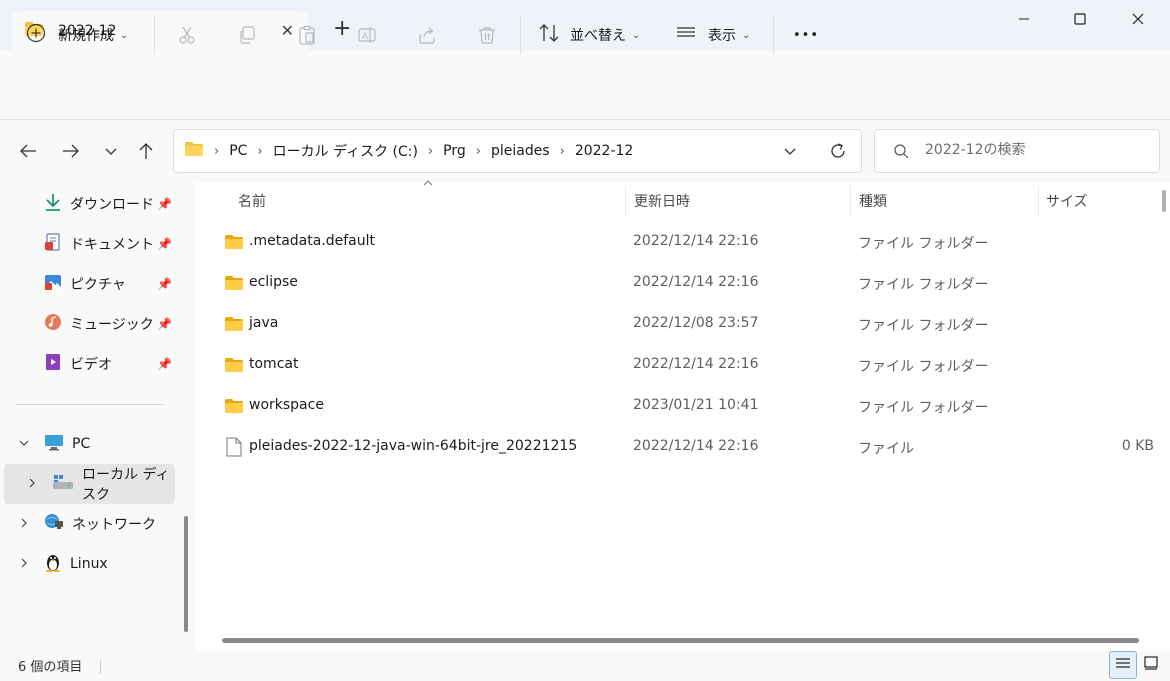  I want to click on back-arrow-icon, so click(28, 151).